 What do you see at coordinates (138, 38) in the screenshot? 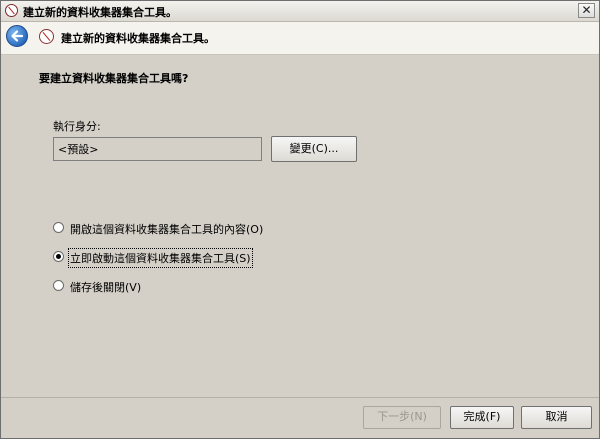
I see `wizard-header-title: 建立新的資料收集器集合工具。` at bounding box center [138, 38].